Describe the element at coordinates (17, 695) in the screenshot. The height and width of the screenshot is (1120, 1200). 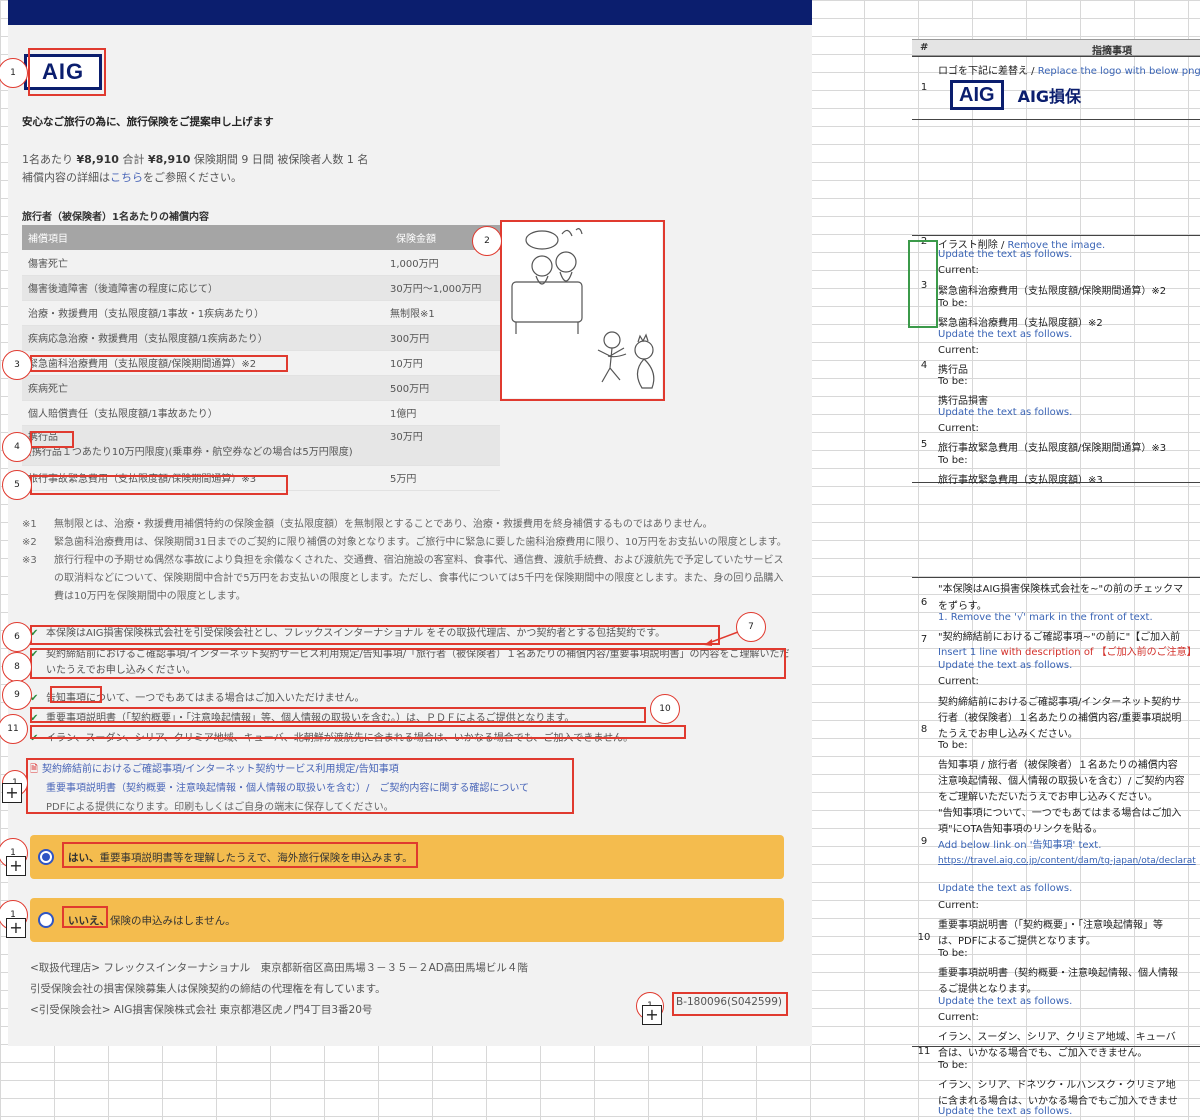
I see `callout-marker: 9` at that location.